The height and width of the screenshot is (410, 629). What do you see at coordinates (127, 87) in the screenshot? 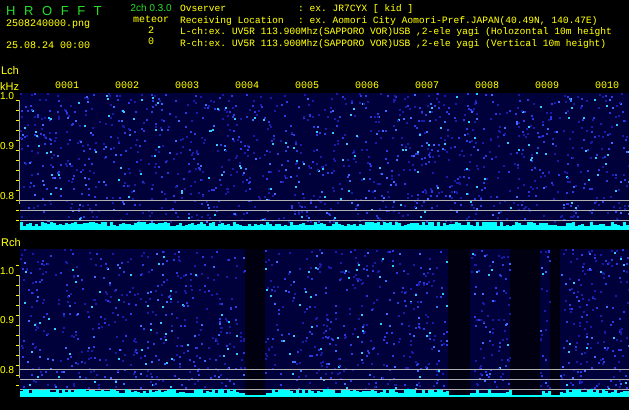
I see `time-label: 0002` at bounding box center [127, 87].